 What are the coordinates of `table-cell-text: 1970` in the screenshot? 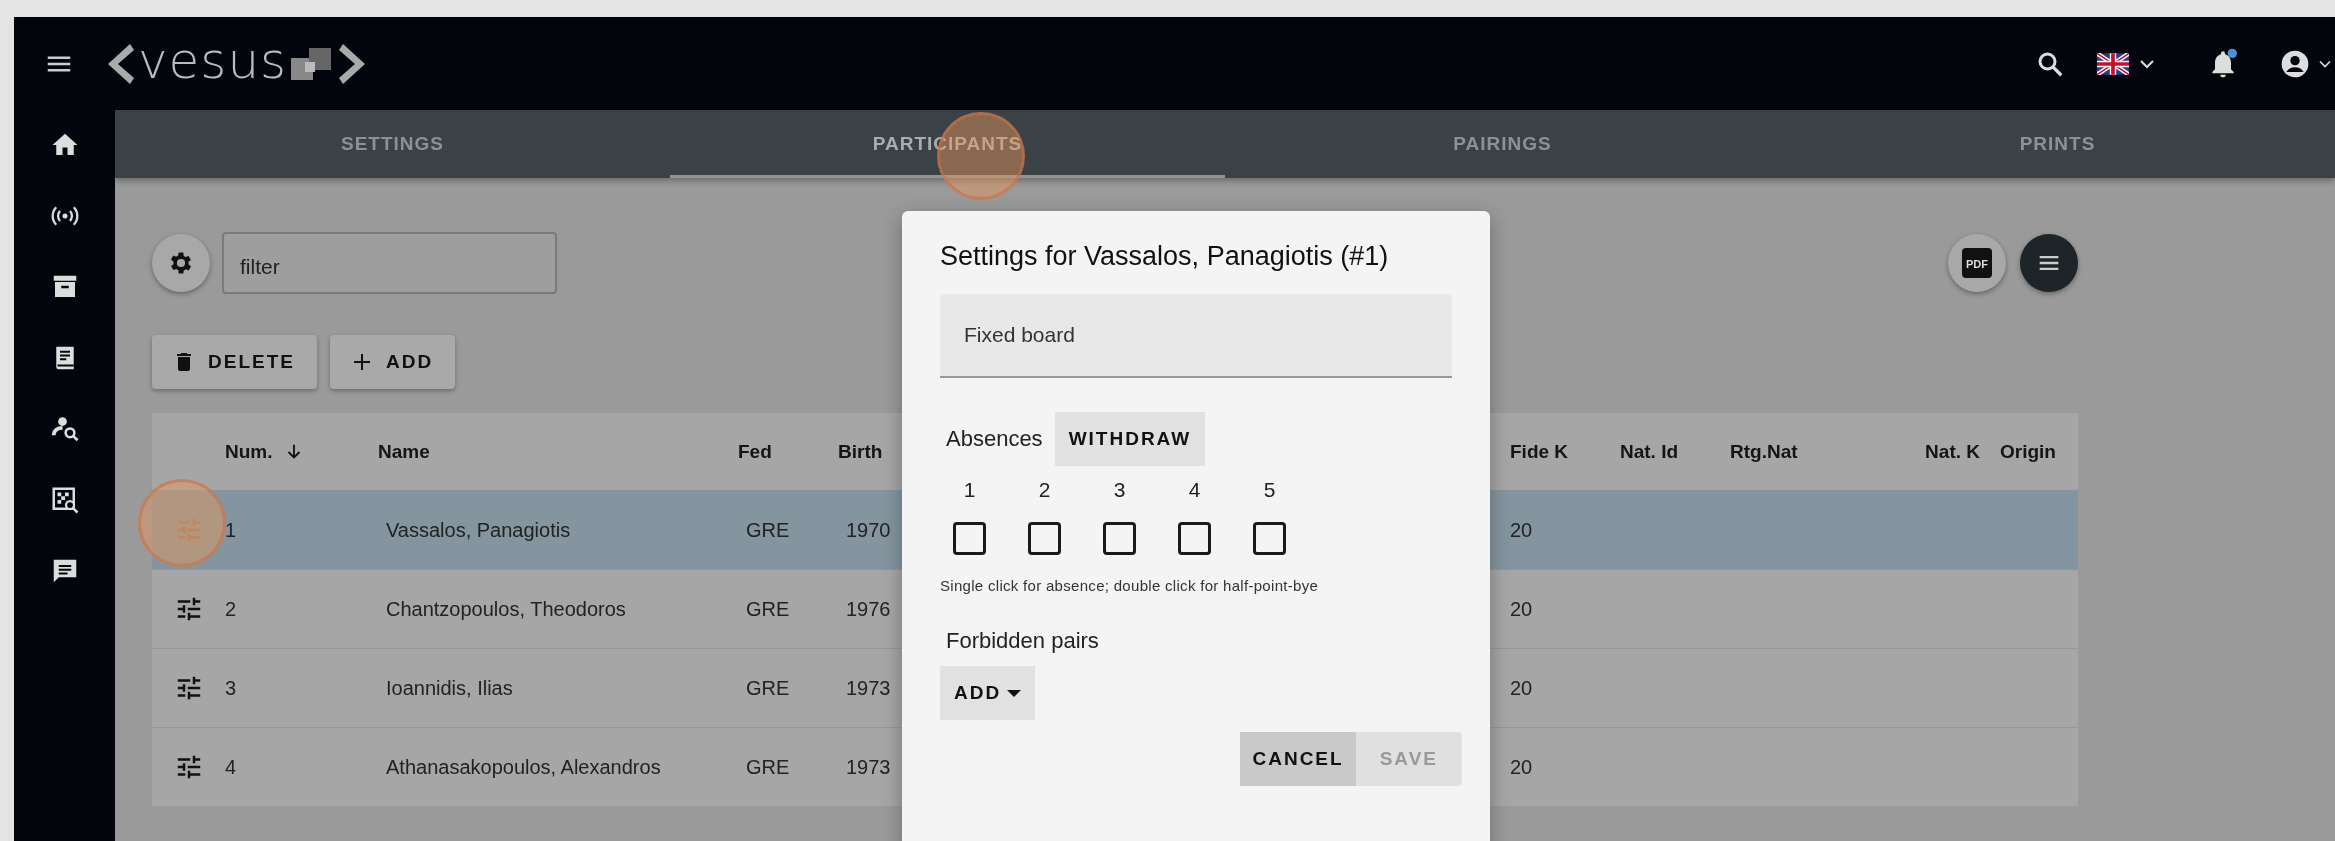 It's located at (868, 530).